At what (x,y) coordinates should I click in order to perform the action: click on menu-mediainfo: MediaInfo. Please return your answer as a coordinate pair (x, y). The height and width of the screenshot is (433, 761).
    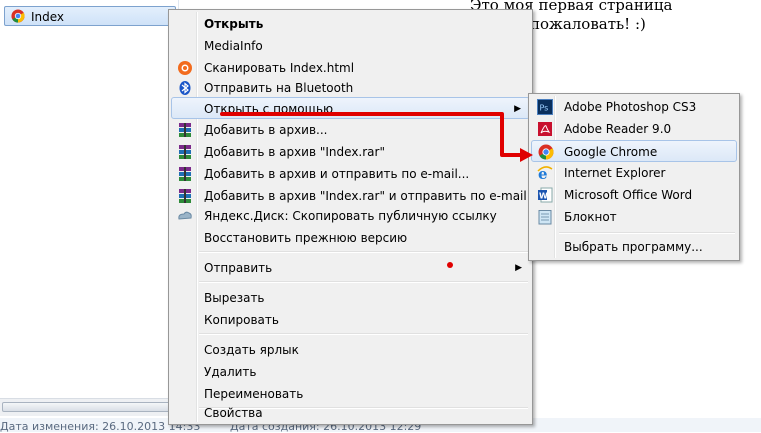
    Looking at the image, I should click on (350, 46).